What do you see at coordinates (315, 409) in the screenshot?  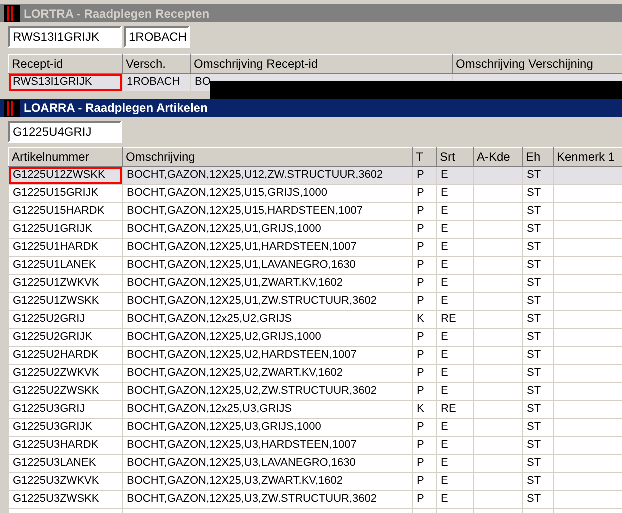 I see `table-row: G1225U3GRIJ BOCHT,GAZON,12x25,U3,GRIJS K RE ST` at bounding box center [315, 409].